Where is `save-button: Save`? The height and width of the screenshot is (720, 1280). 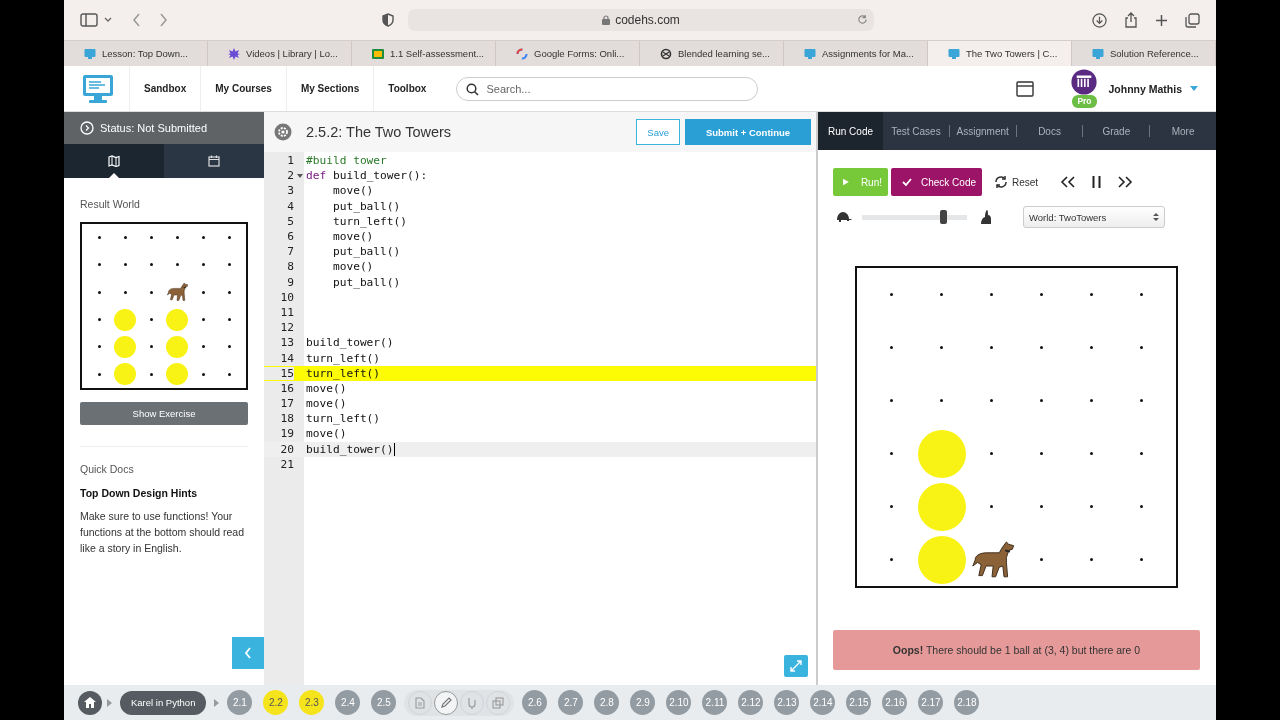
save-button: Save is located at coordinates (658, 132).